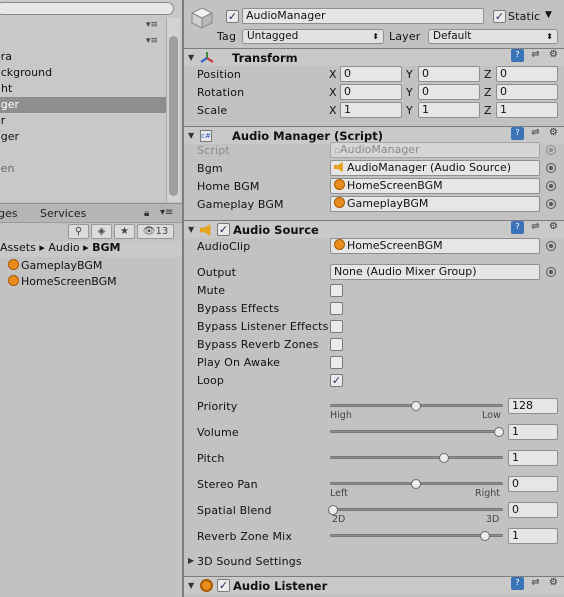 This screenshot has width=564, height=597. Describe the element at coordinates (374, 57) in the screenshot. I see `transform-header: ▼ Transform ? ⇌ ⚙` at that location.